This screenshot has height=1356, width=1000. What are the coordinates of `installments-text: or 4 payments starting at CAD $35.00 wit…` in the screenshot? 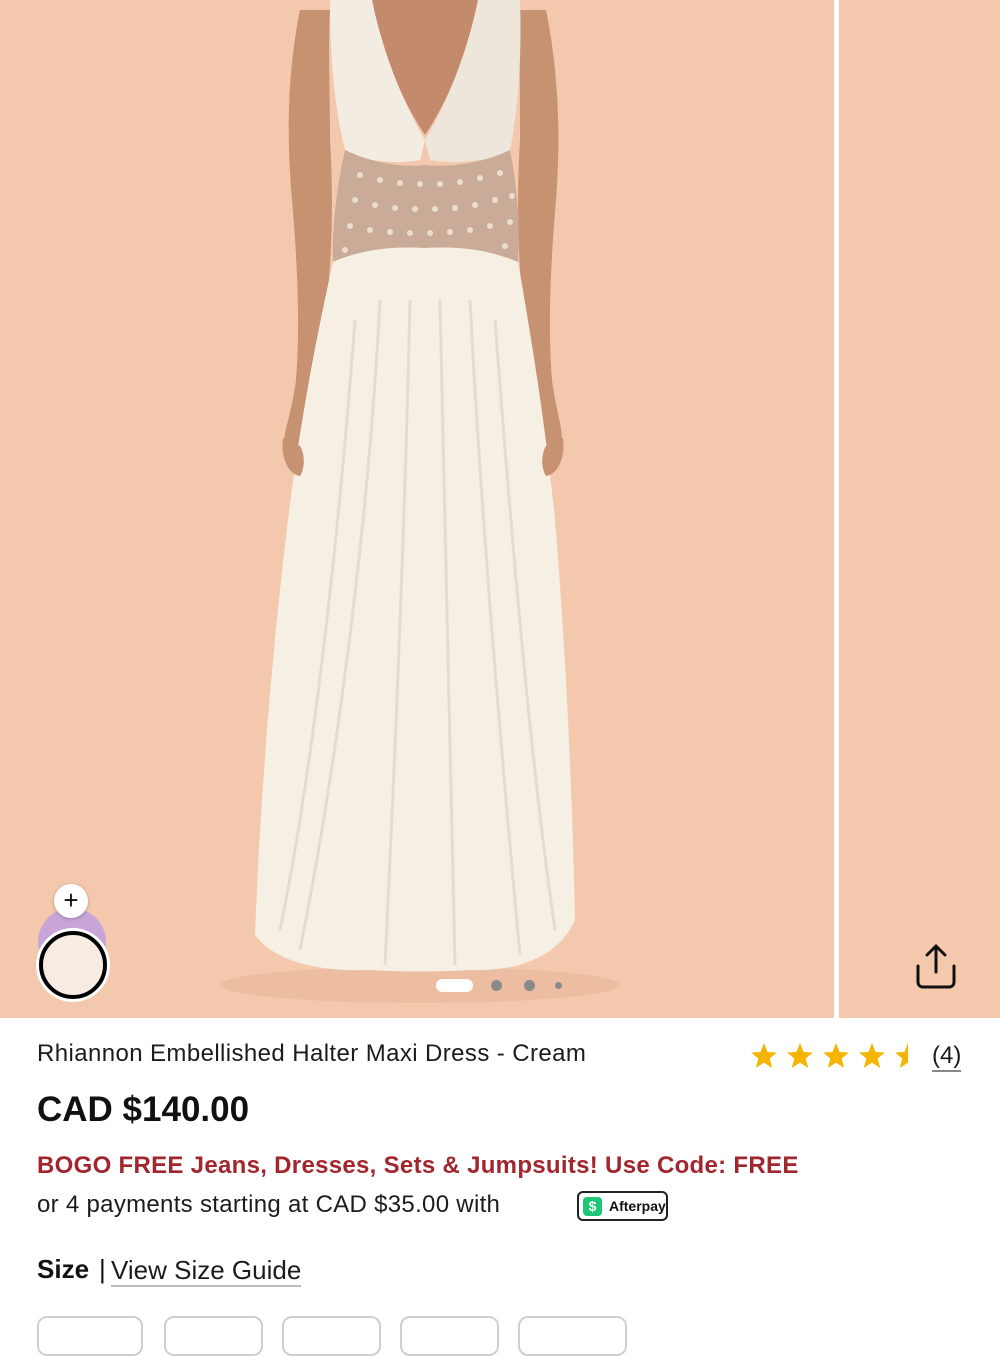 It's located at (269, 1204).